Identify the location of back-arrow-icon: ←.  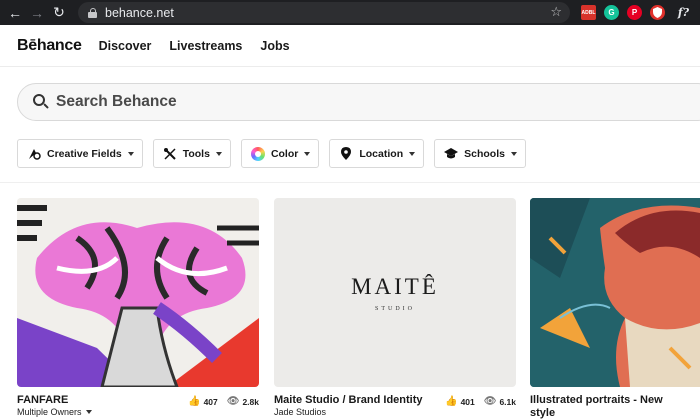
(15, 12).